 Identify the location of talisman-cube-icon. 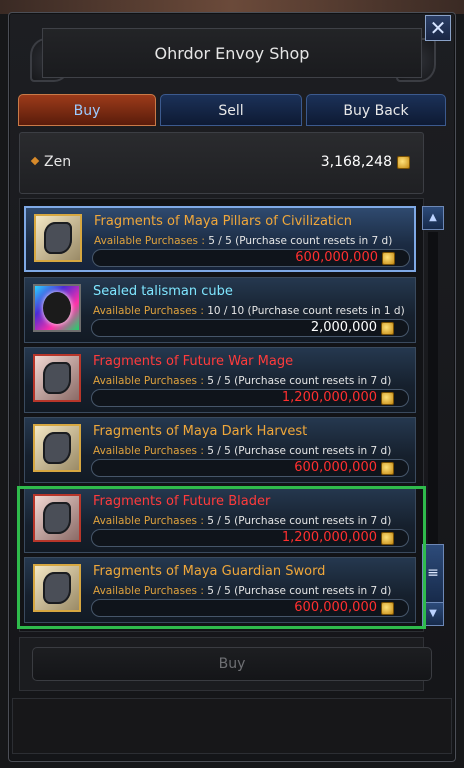
(57, 308).